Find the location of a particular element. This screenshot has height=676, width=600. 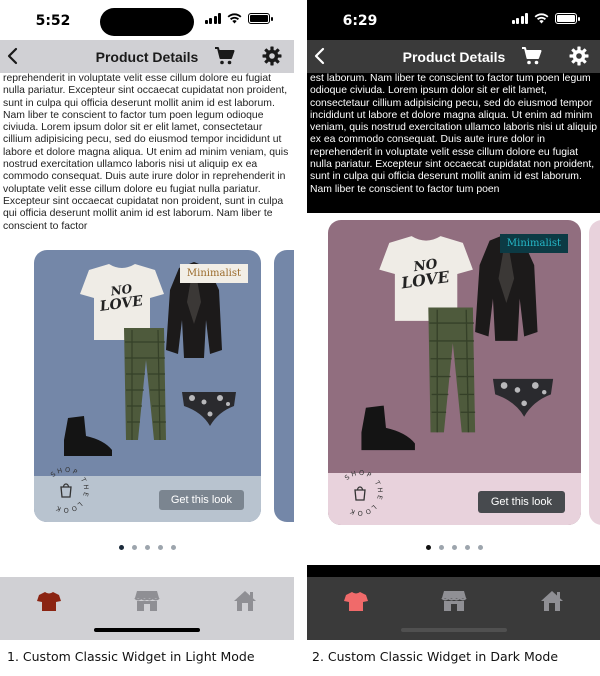

status-bar: 6:29 is located at coordinates (453, 20).